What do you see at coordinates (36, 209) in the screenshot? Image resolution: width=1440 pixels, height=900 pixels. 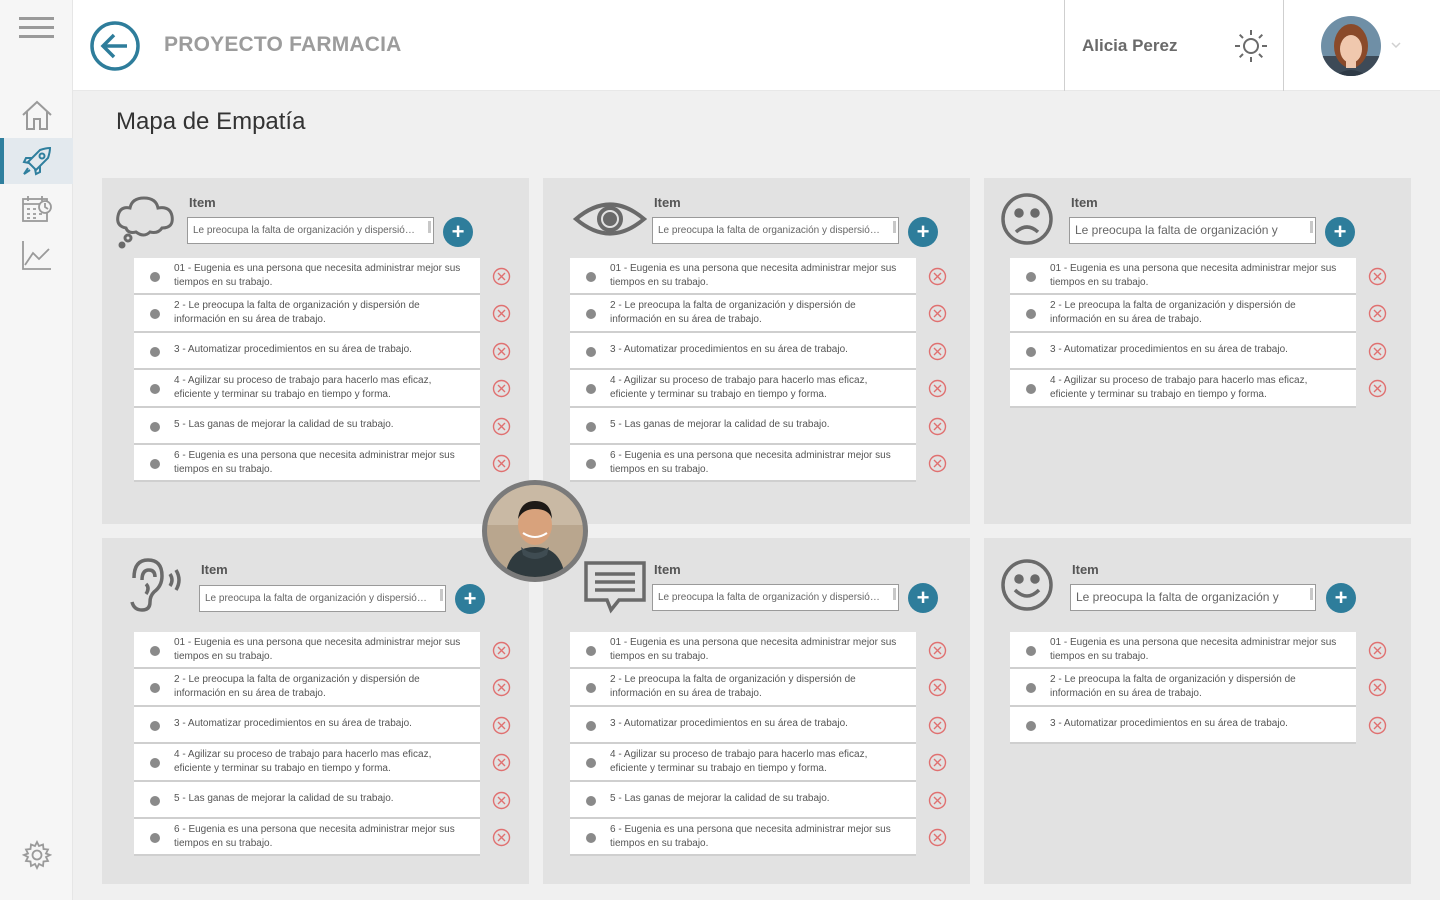 I see `sidebar-item-schedule` at bounding box center [36, 209].